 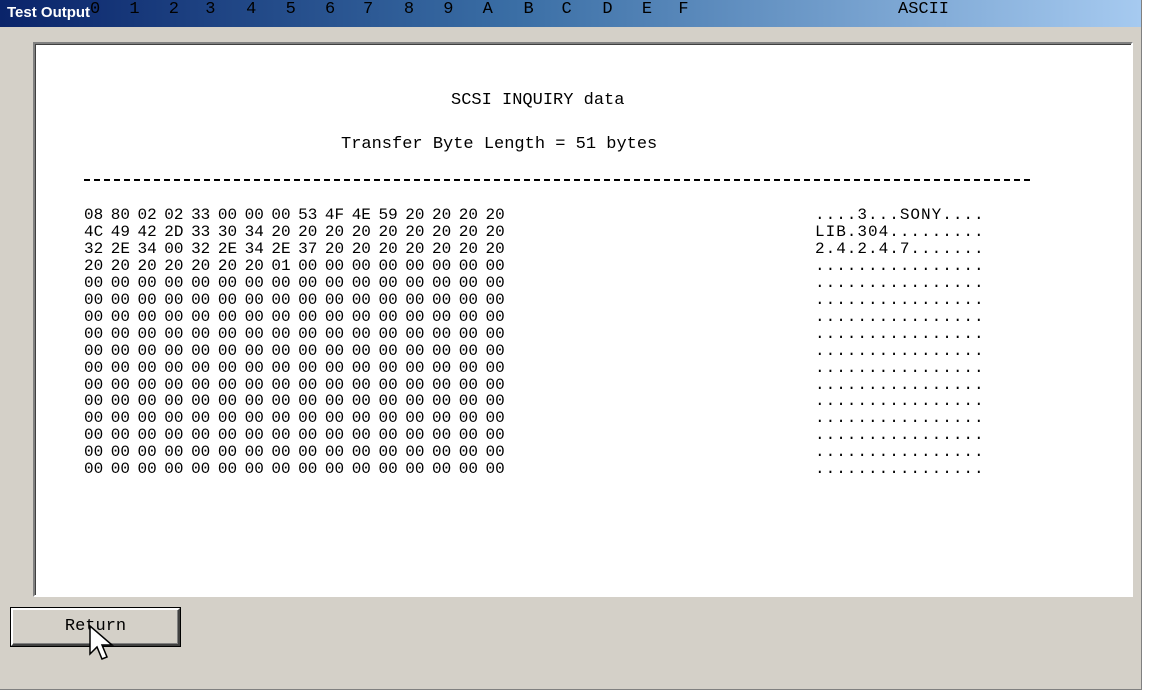 What do you see at coordinates (95, 9) in the screenshot?
I see `column-header: 0` at bounding box center [95, 9].